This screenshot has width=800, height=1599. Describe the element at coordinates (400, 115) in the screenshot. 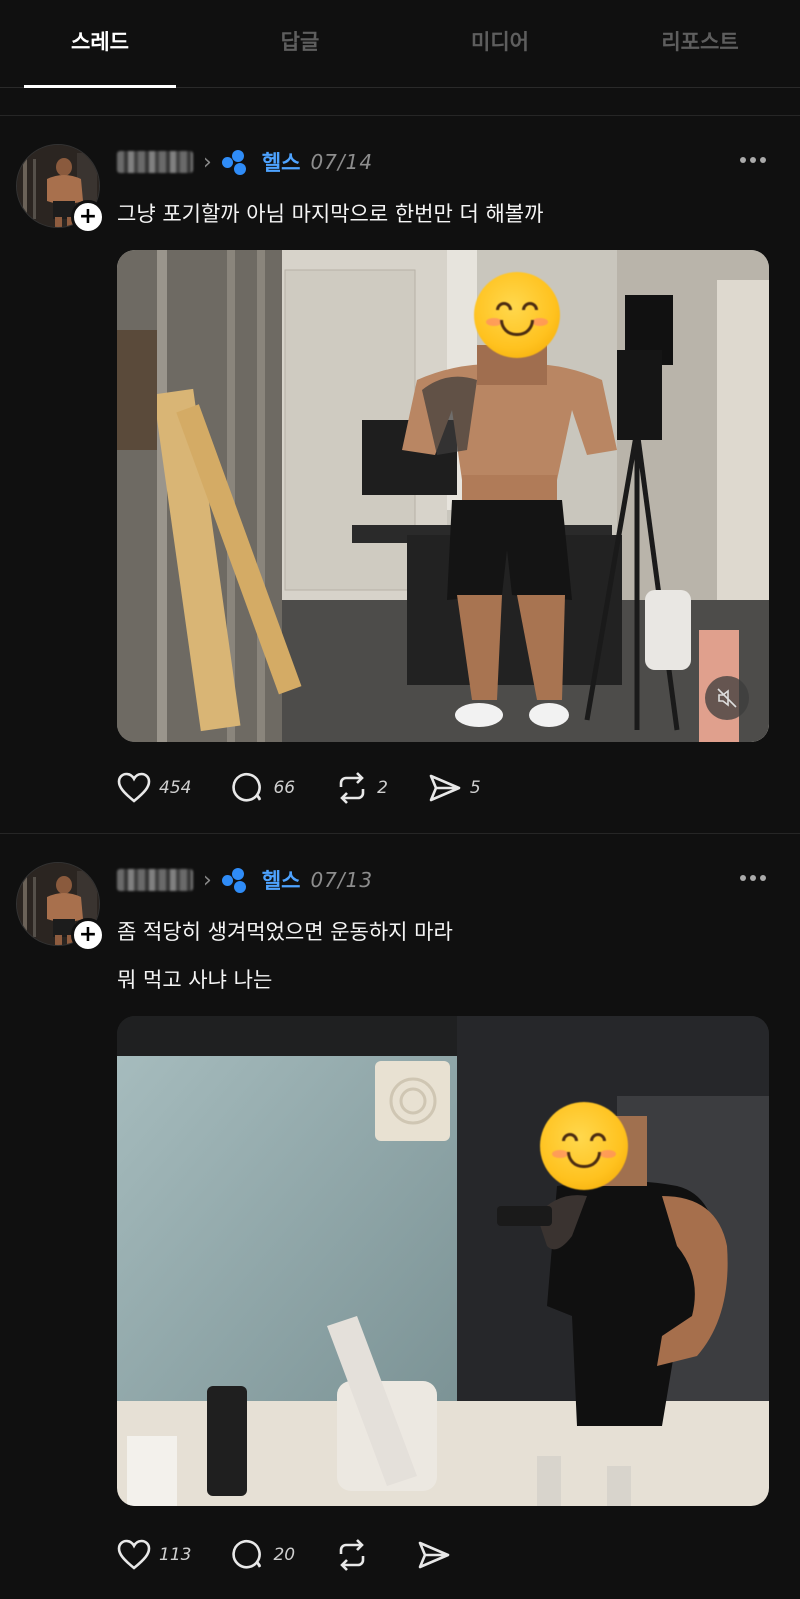

I see `section-divider` at that location.